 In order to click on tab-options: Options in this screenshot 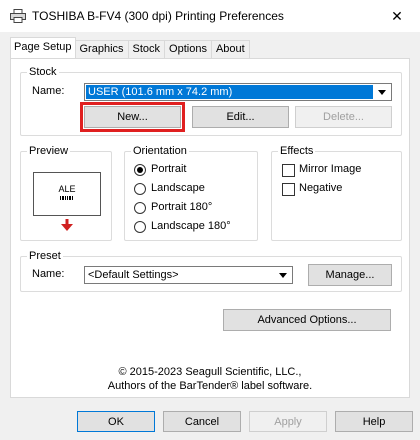, I will do `click(188, 49)`.